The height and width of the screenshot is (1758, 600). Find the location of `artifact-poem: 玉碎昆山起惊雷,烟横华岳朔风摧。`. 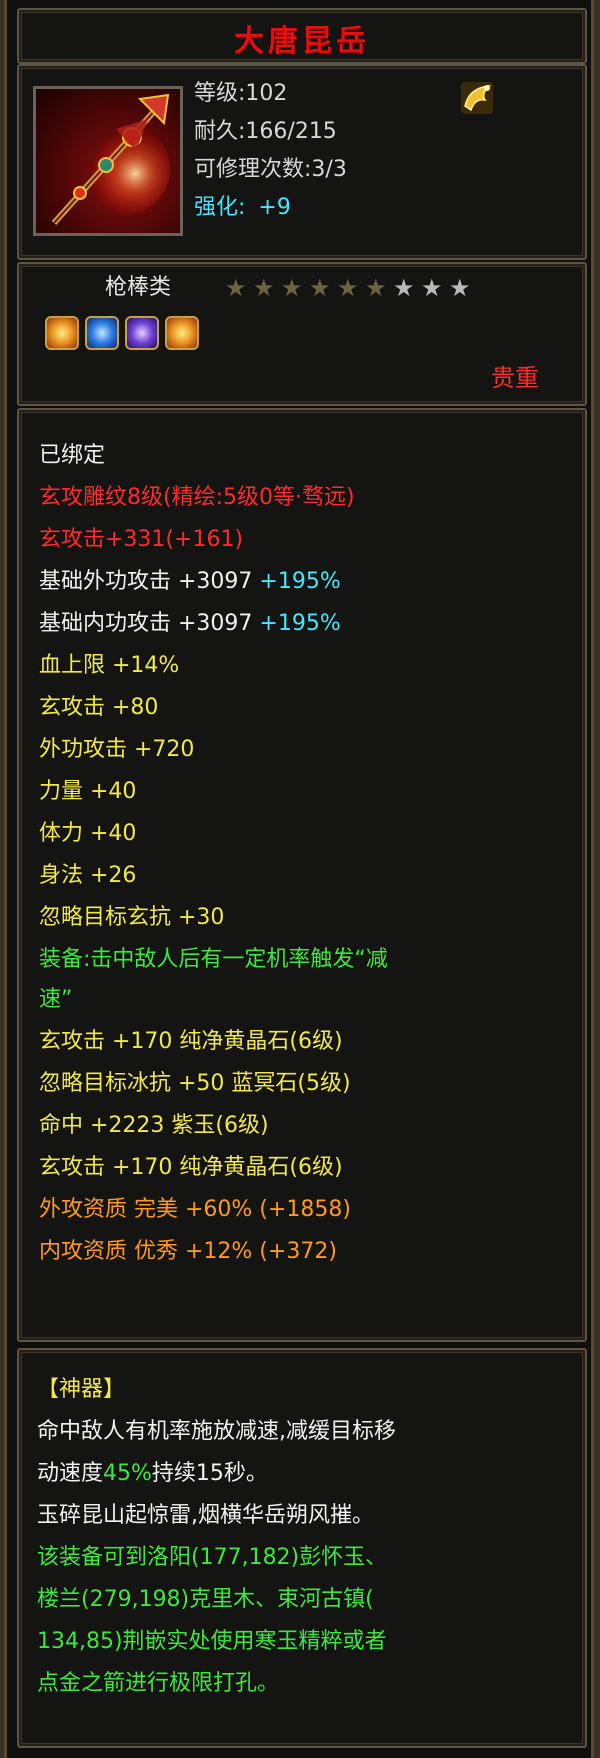

artifact-poem: 玉碎昆山起惊雷,烟横华岳朔风摧。 is located at coordinates (205, 1515).